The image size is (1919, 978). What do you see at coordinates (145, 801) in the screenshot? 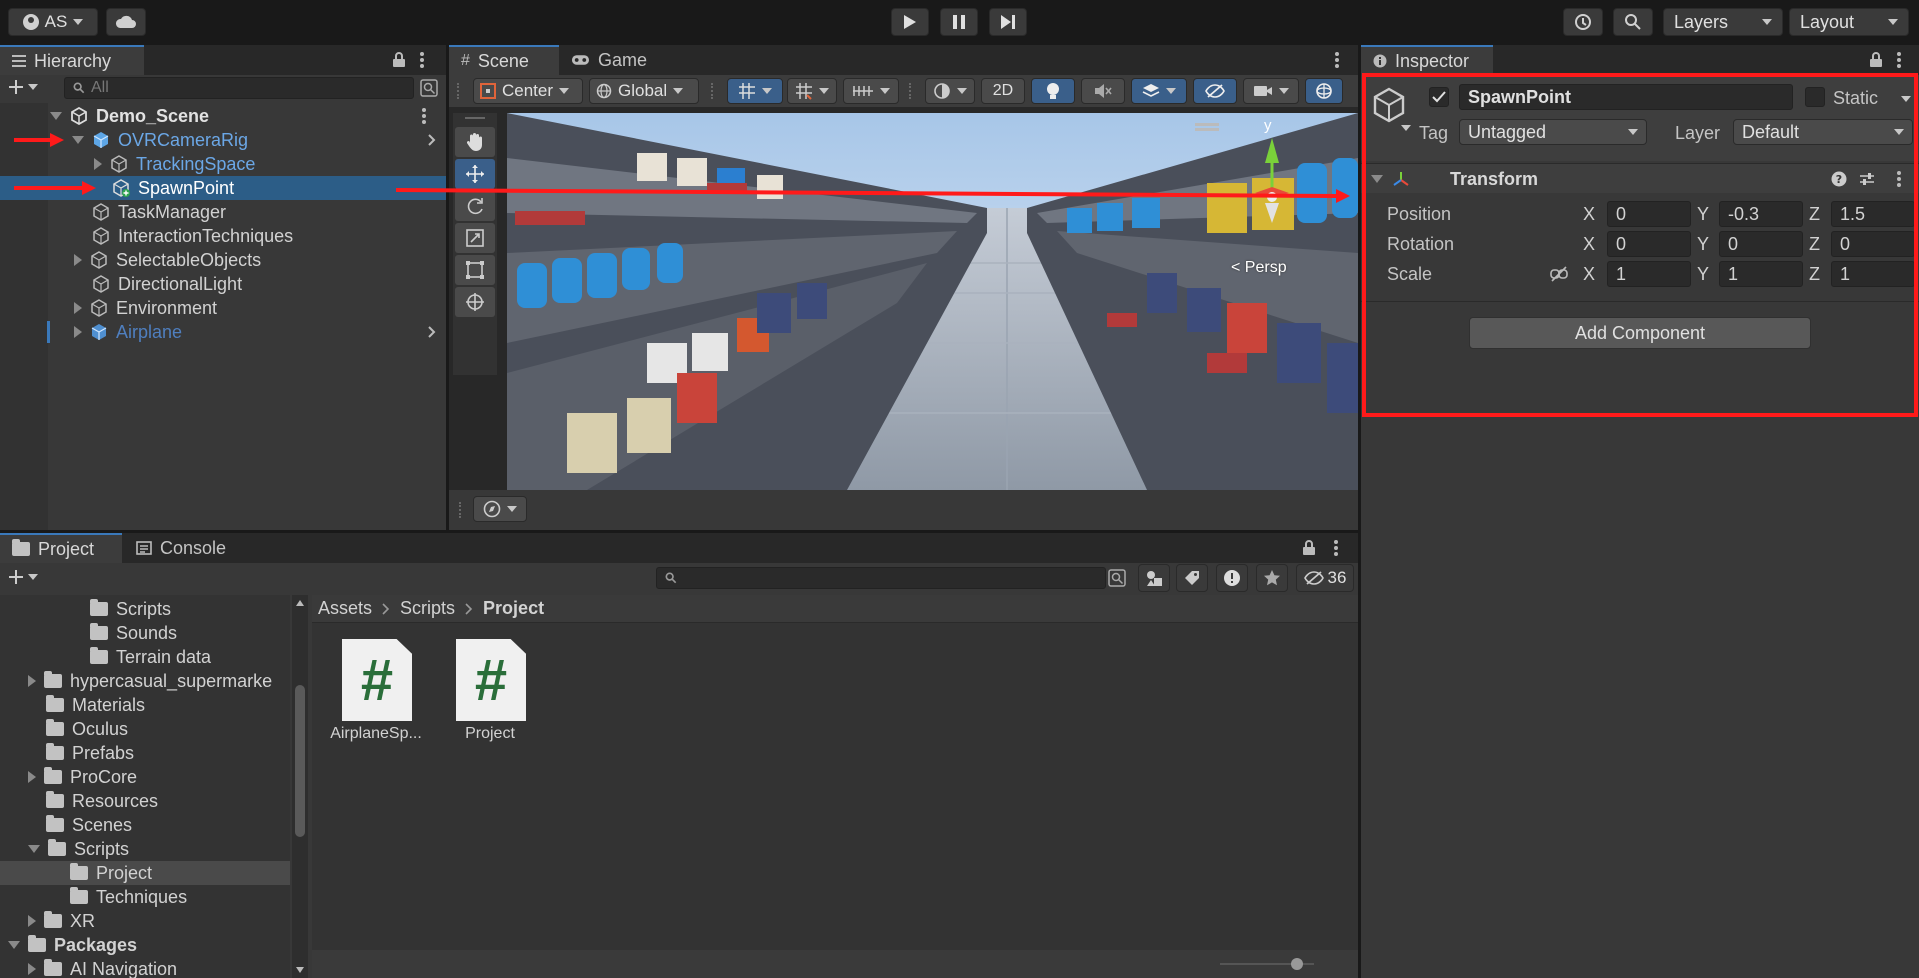
I see `tree-item: Resources` at bounding box center [145, 801].